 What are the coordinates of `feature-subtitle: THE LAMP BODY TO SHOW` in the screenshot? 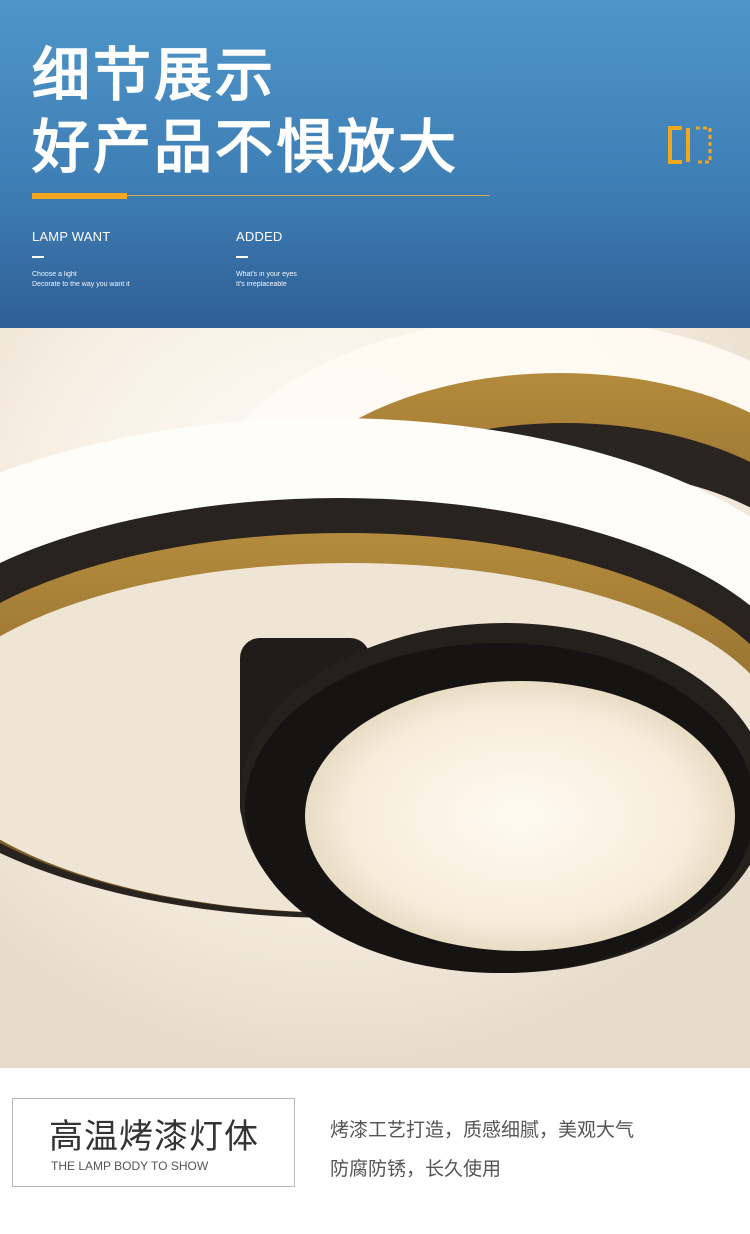 It's located at (130, 1166).